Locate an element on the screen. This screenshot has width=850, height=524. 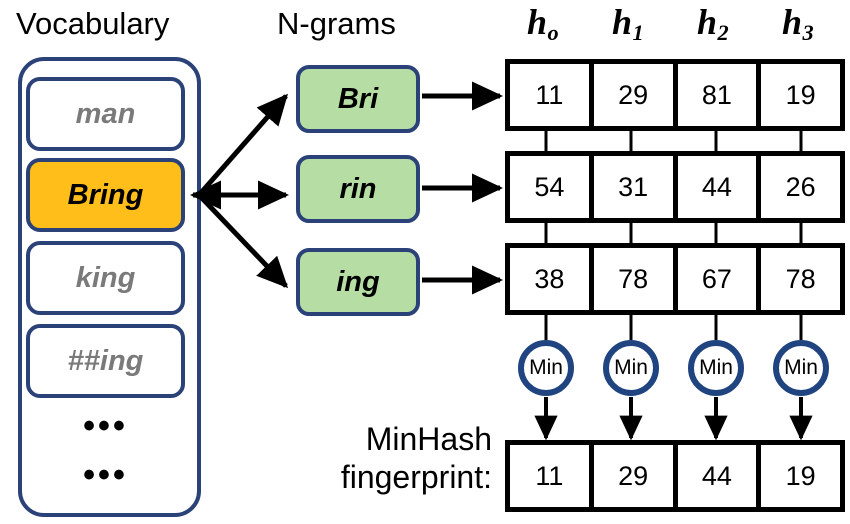
vocabulary-item-man: man is located at coordinates (105, 114).